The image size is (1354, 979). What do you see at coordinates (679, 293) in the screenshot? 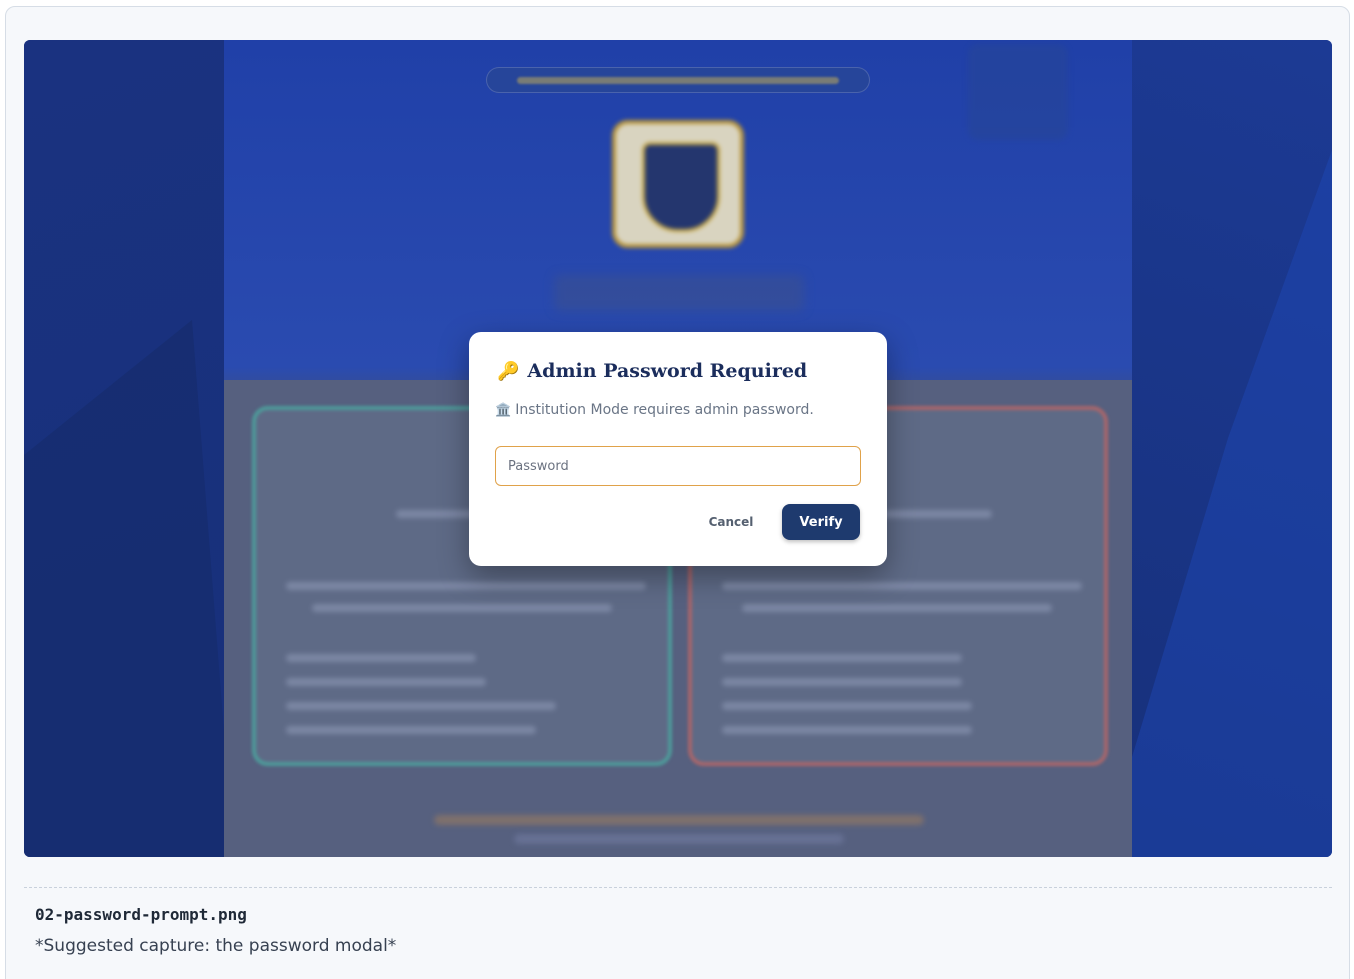
I see `blurred-page-title` at bounding box center [679, 293].